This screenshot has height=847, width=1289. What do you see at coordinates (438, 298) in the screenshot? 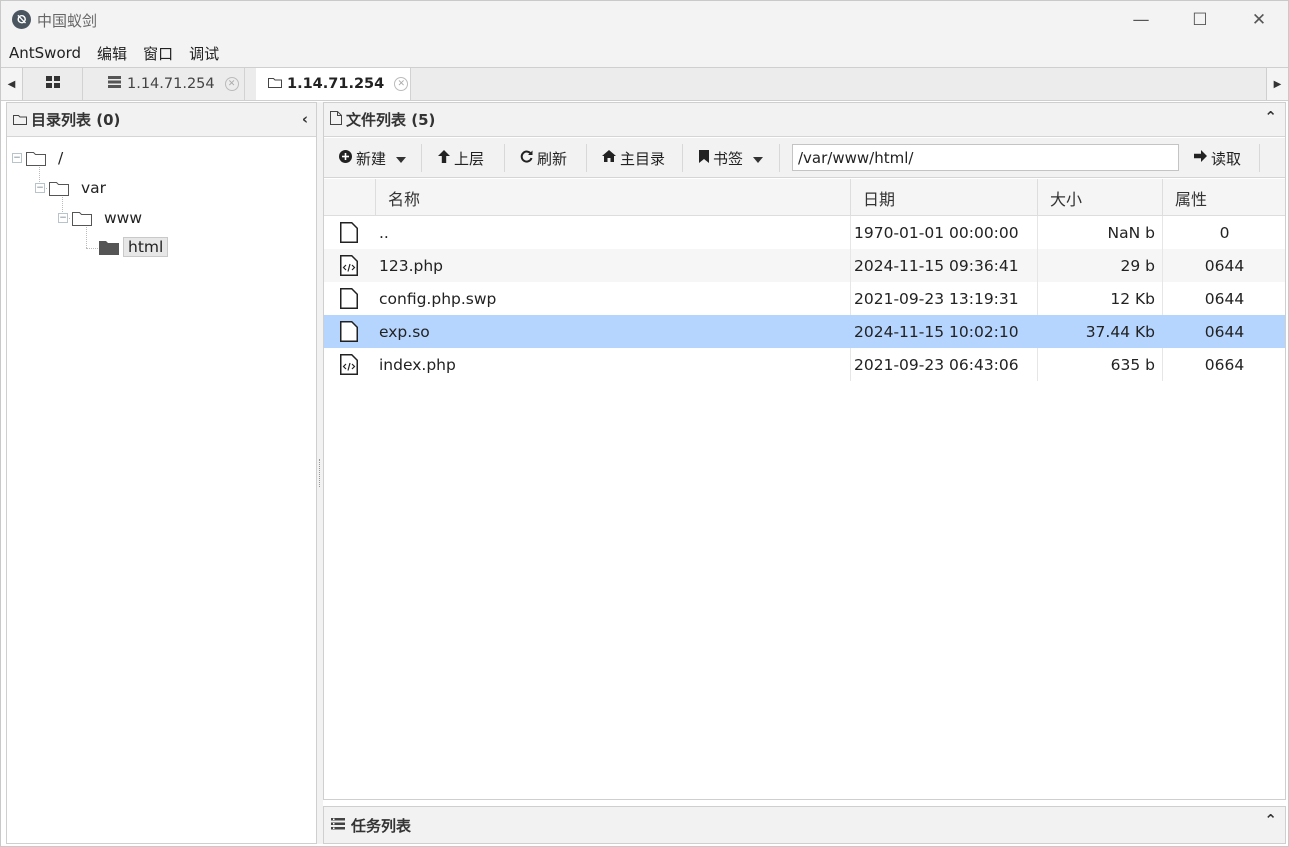
I see `file-name: config.php.swp` at bounding box center [438, 298].